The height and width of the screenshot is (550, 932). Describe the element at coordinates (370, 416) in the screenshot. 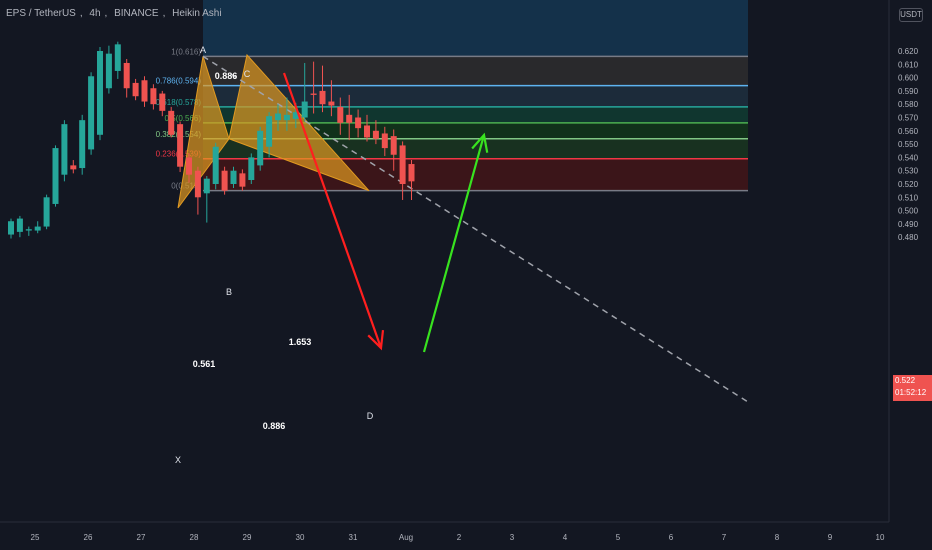

I see `pattern-point-d: D` at that location.